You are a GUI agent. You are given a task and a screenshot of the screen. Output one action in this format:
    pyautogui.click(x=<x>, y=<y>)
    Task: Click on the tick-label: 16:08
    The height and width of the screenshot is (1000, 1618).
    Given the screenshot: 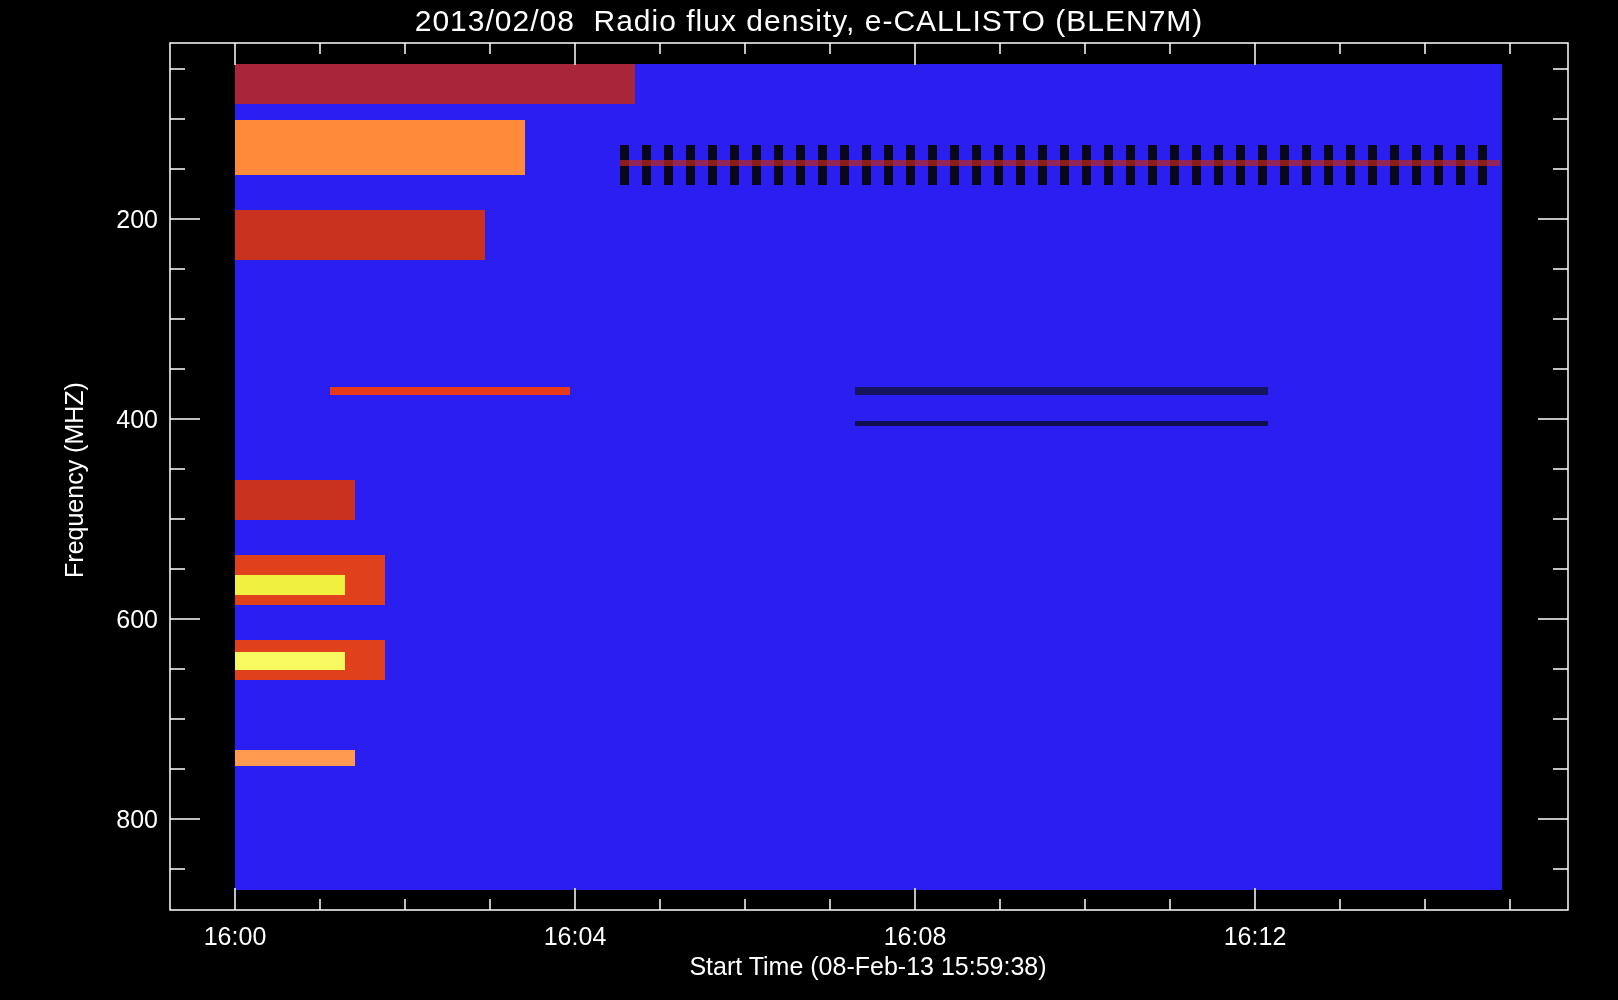 What is the action you would take?
    pyautogui.click(x=915, y=936)
    